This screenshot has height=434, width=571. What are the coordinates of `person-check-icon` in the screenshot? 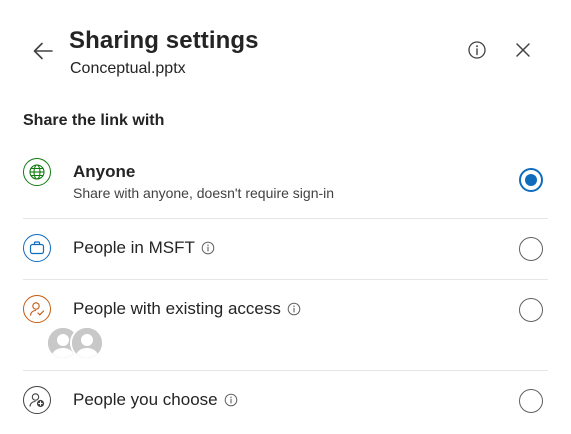 It's located at (37, 309).